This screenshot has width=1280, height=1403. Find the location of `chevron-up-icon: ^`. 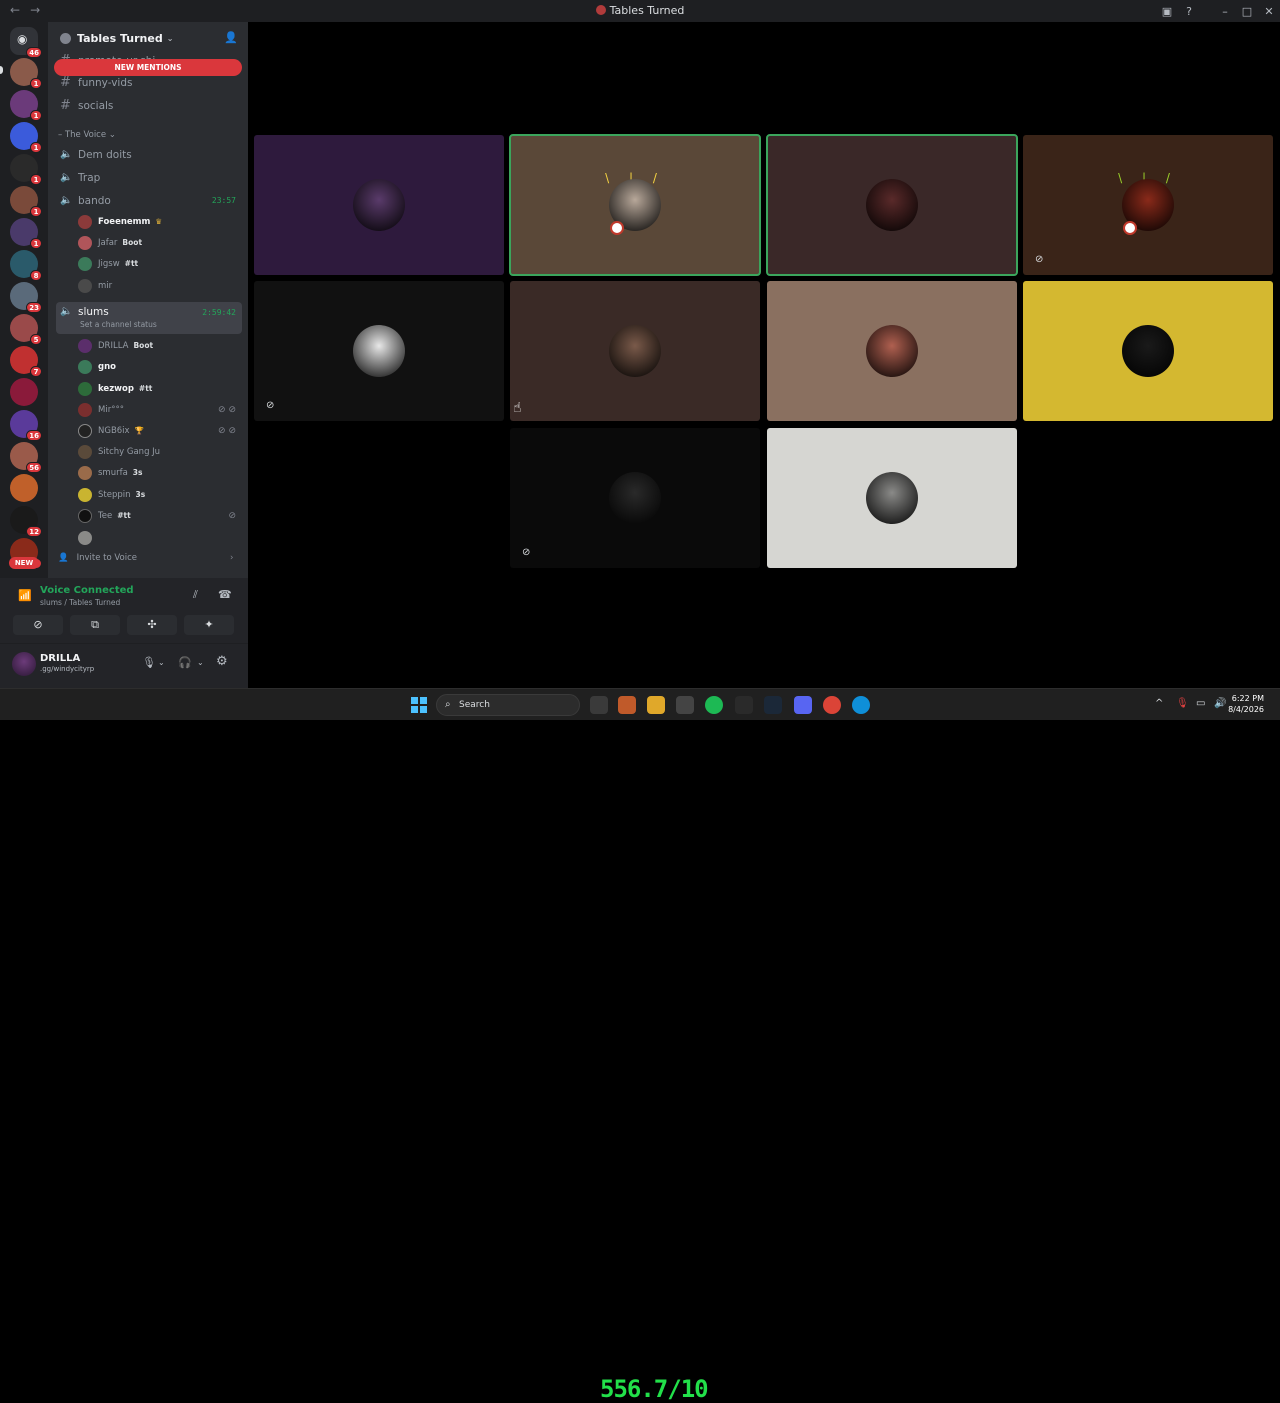

chevron-up-icon: ^ is located at coordinates (1159, 703).